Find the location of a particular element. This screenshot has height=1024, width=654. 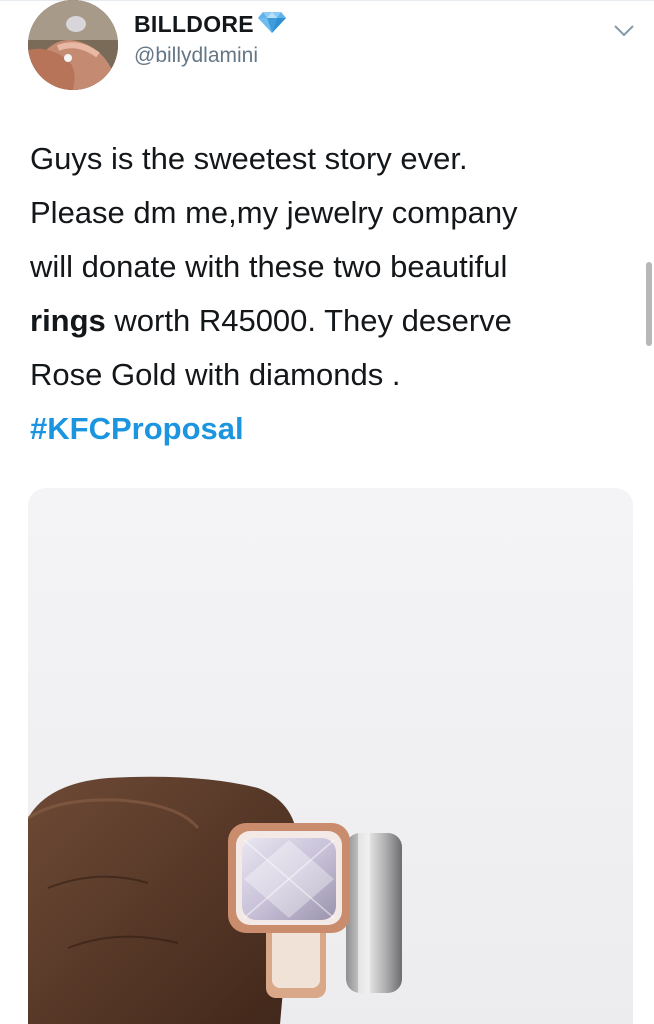

divider is located at coordinates (327, 0).